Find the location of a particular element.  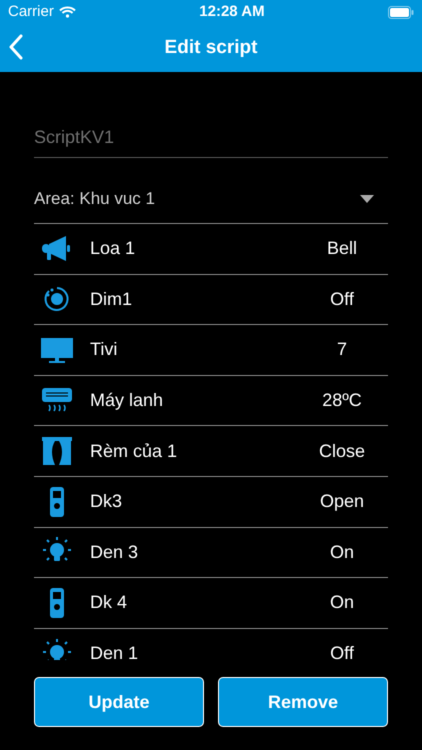

area-dropdown: Area: Khu vuc 1 is located at coordinates (211, 199).